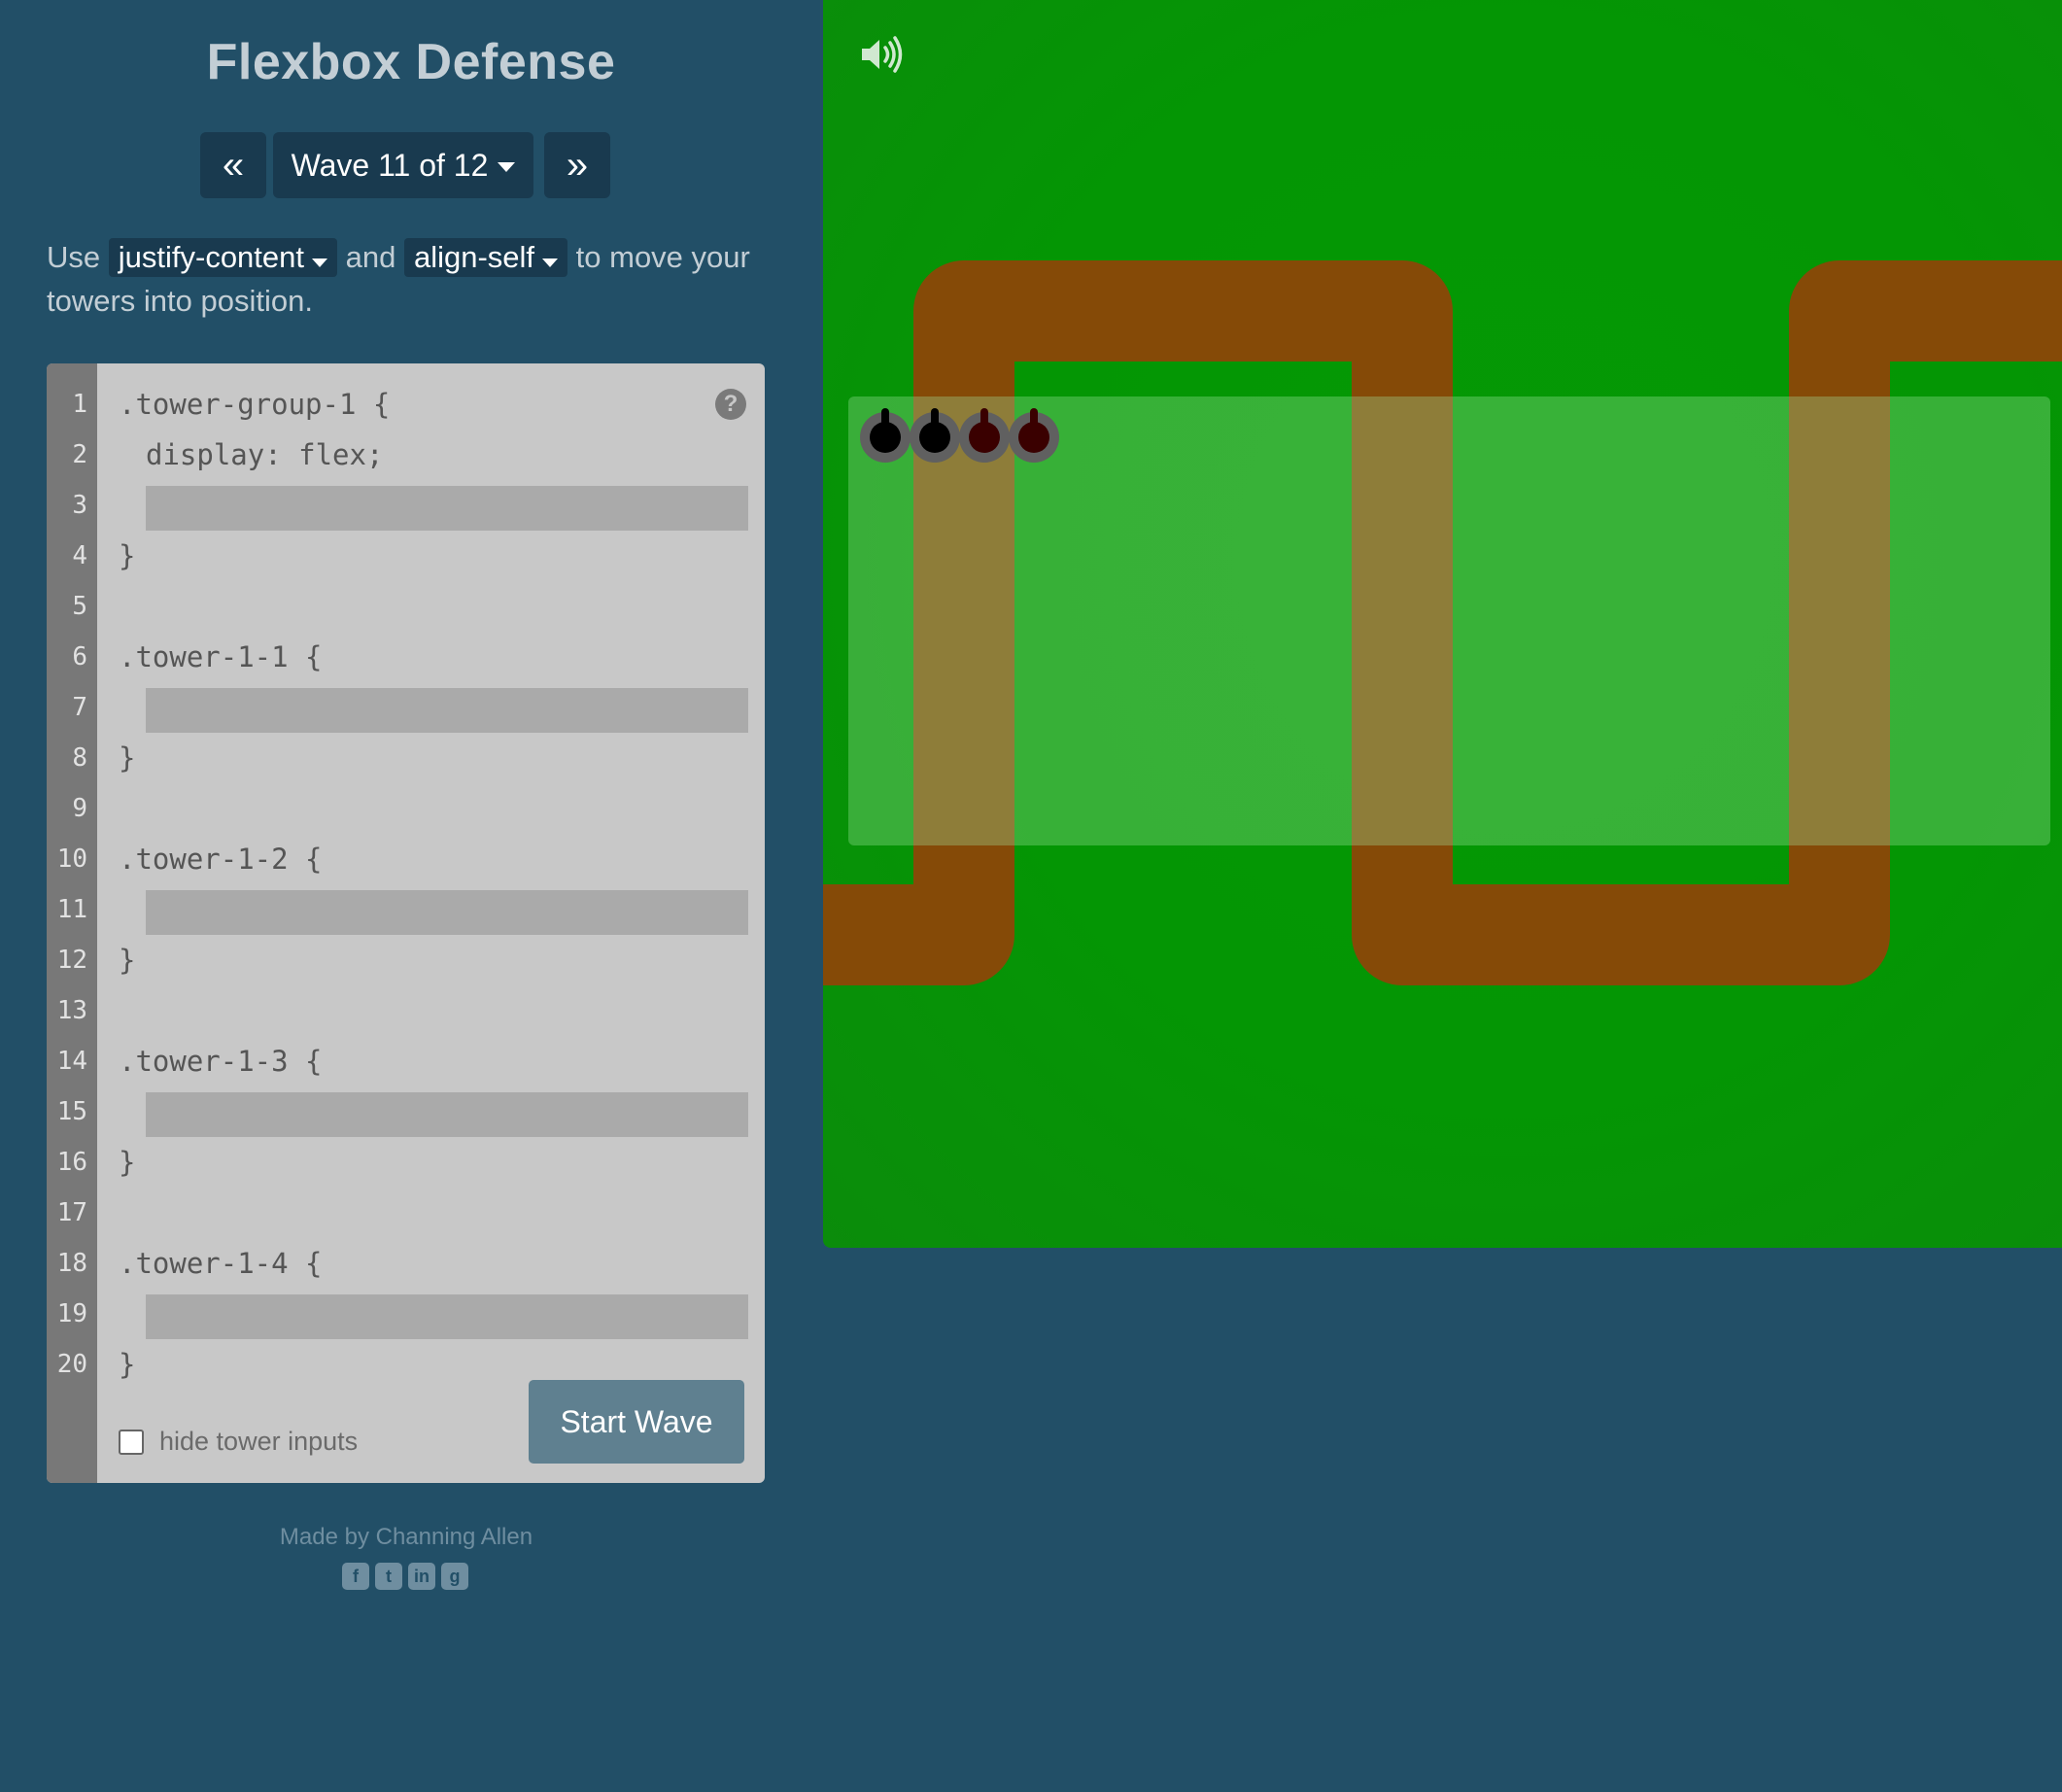 Image resolution: width=2062 pixels, height=1792 pixels. What do you see at coordinates (422, 1576) in the screenshot?
I see `linkedin-icon: in` at bounding box center [422, 1576].